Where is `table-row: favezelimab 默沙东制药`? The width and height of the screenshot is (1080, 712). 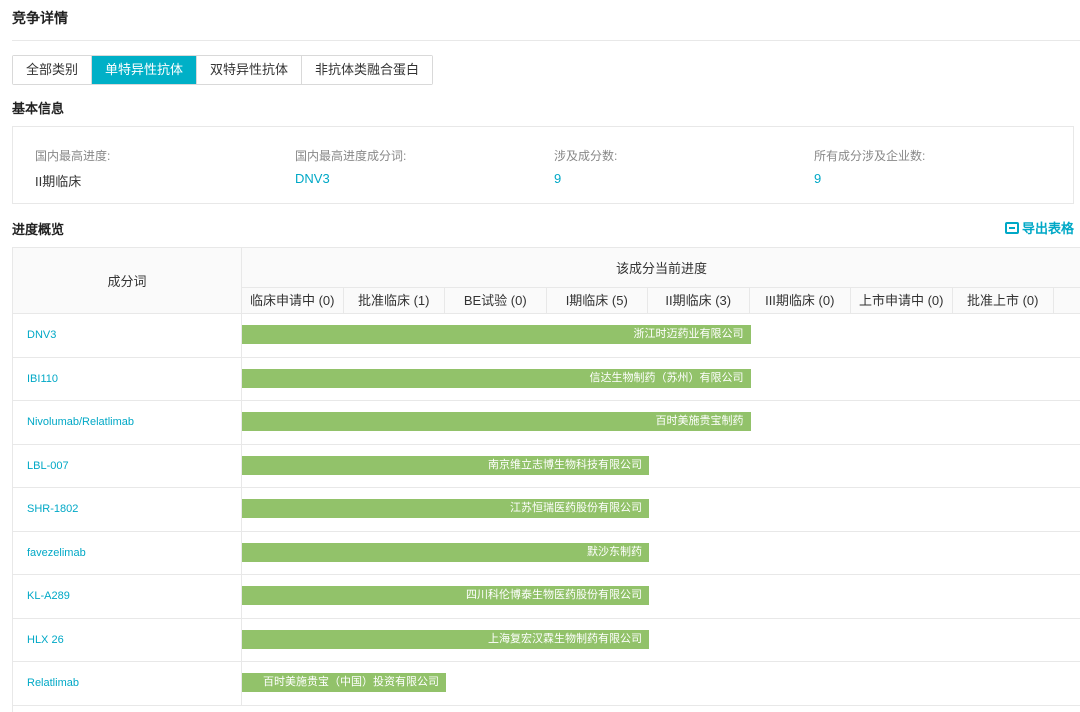 table-row: favezelimab 默沙东制药 is located at coordinates (546, 553).